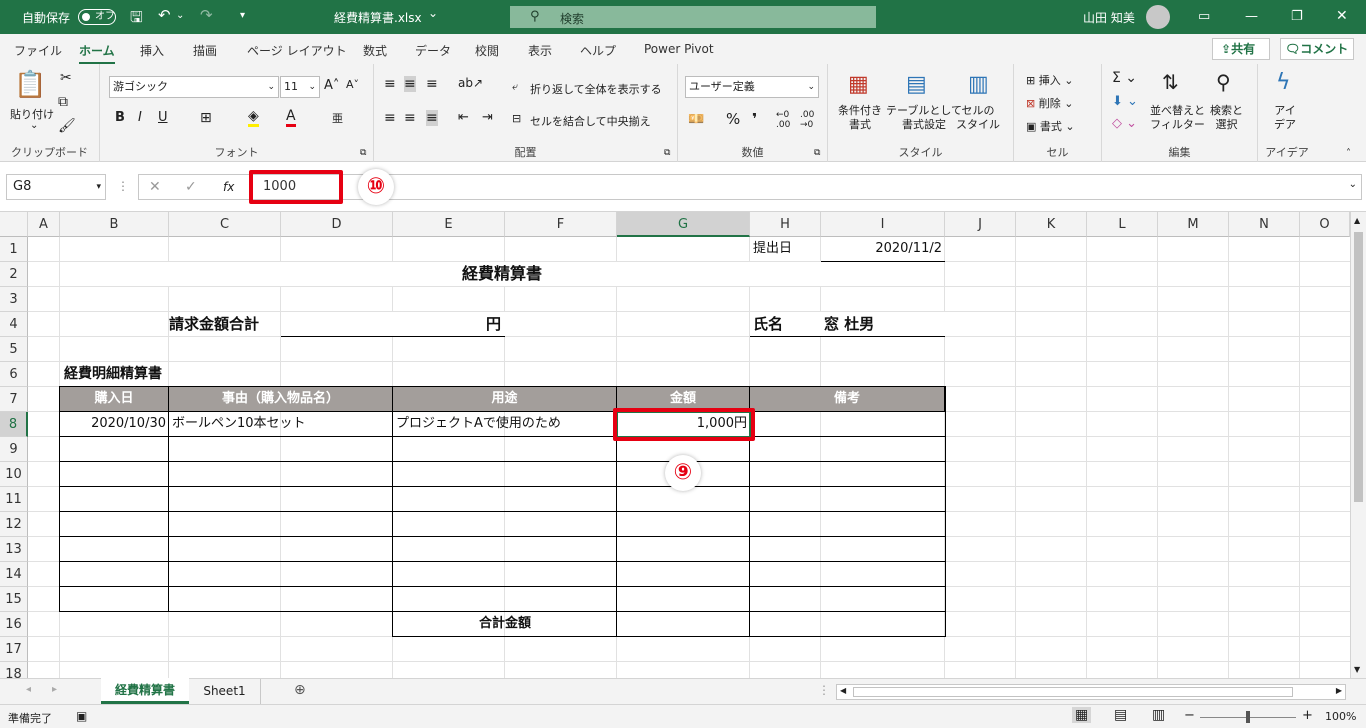 The width and height of the screenshot is (1366, 728). I want to click on tab-splitter-icon: ⋮, so click(824, 690).